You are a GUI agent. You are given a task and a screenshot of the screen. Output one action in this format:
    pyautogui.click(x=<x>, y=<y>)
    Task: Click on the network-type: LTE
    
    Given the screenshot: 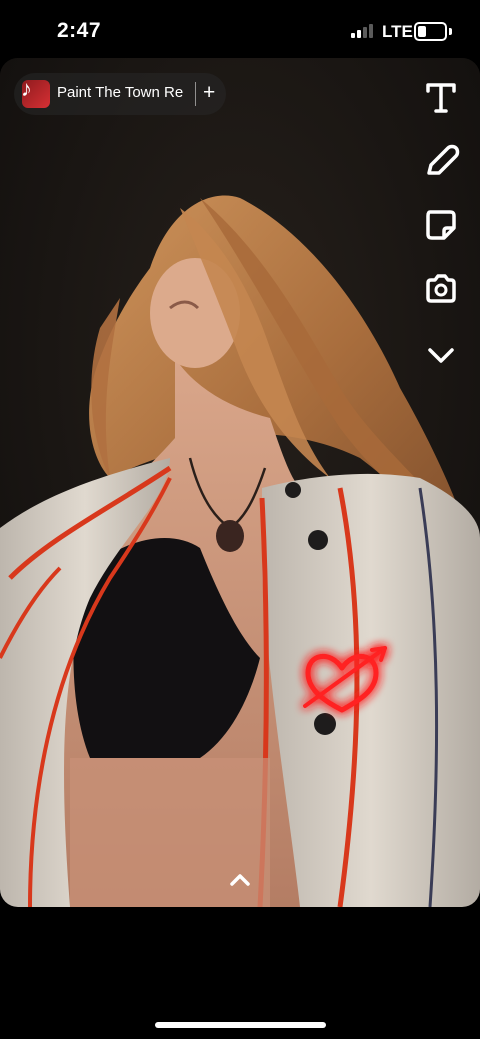 What is the action you would take?
    pyautogui.click(x=397, y=31)
    